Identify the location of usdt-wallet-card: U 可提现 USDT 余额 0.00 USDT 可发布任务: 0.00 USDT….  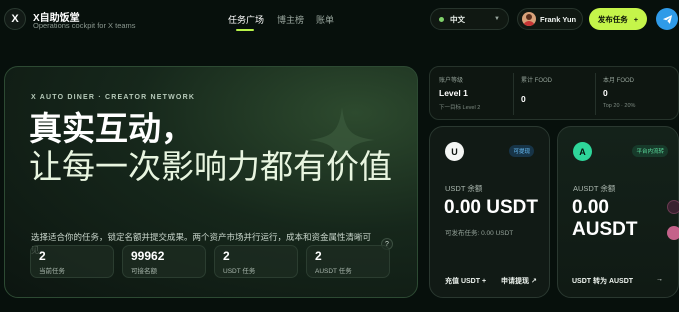
(489, 212).